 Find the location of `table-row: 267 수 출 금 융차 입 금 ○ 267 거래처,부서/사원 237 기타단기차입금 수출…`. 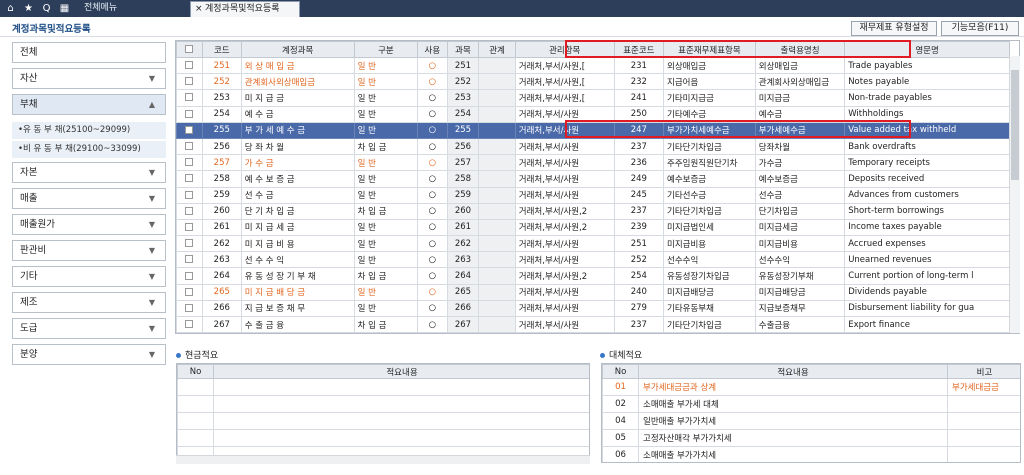

table-row: 267 수 출 금 융차 입 금 ○ 267 거래처,부서/사원 237 기타단기차입금 수출… is located at coordinates (593, 324).